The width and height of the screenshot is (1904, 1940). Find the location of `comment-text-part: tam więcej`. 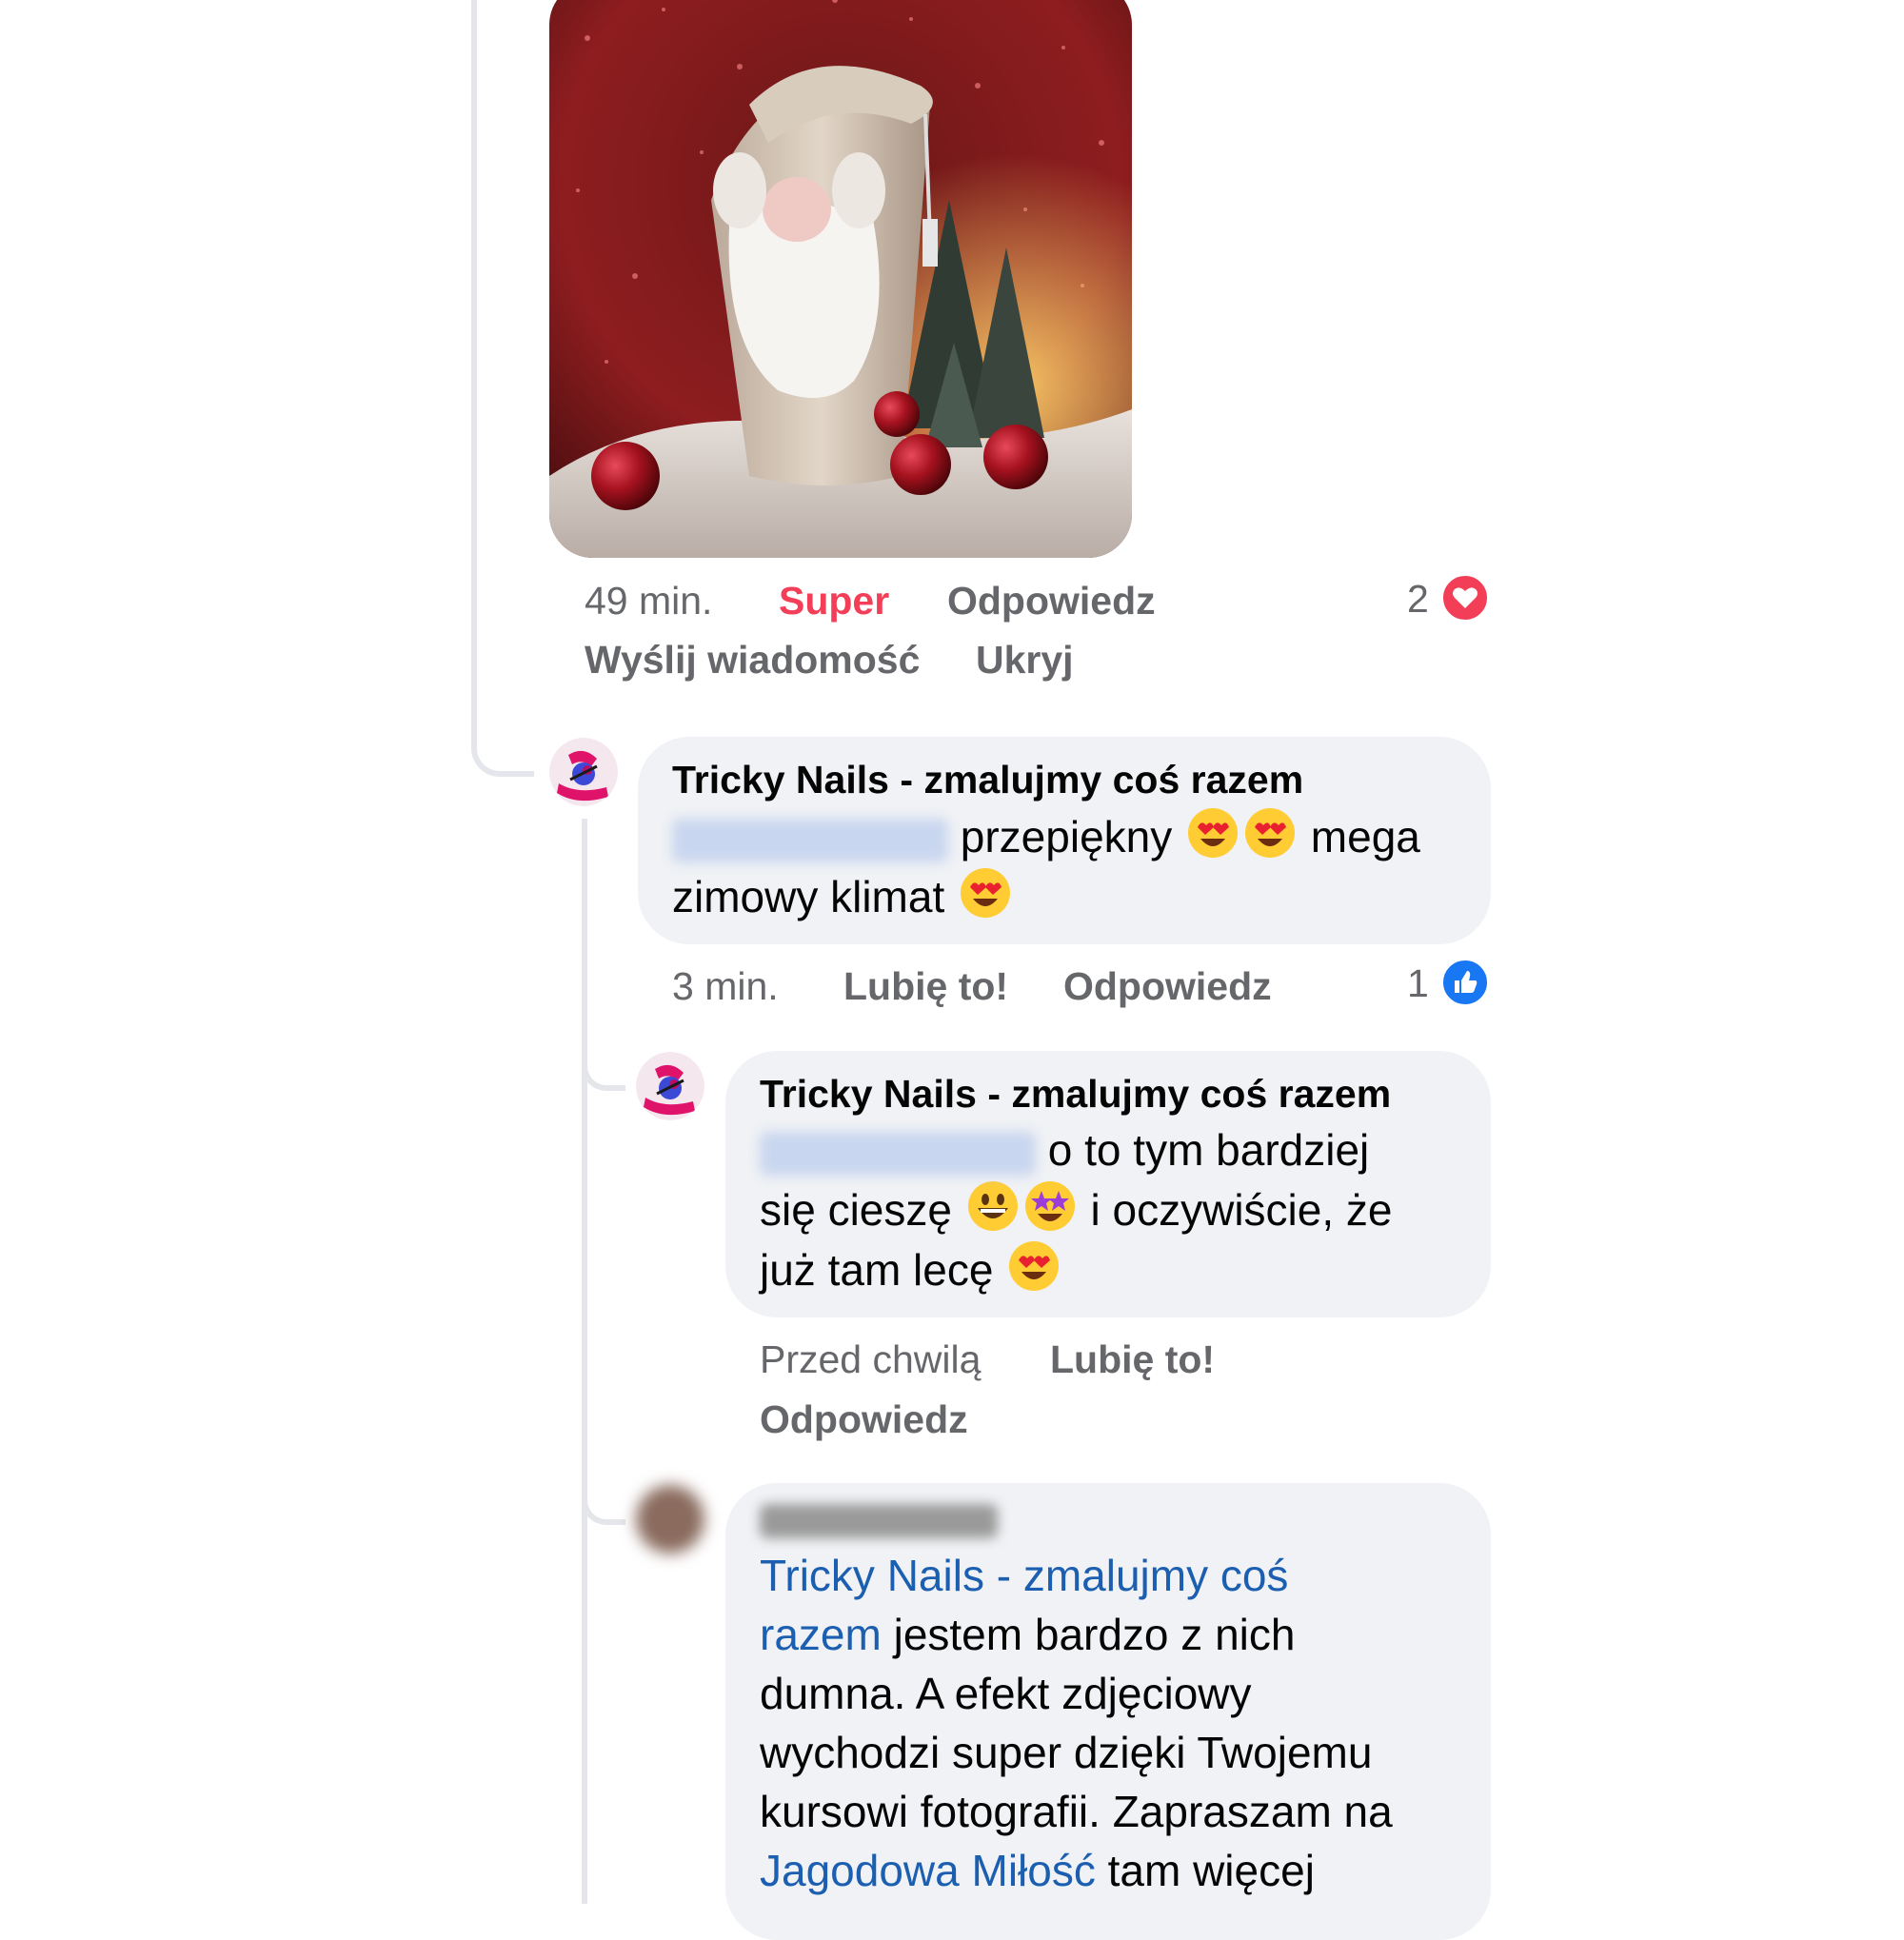

comment-text-part: tam więcej is located at coordinates (1205, 1871).